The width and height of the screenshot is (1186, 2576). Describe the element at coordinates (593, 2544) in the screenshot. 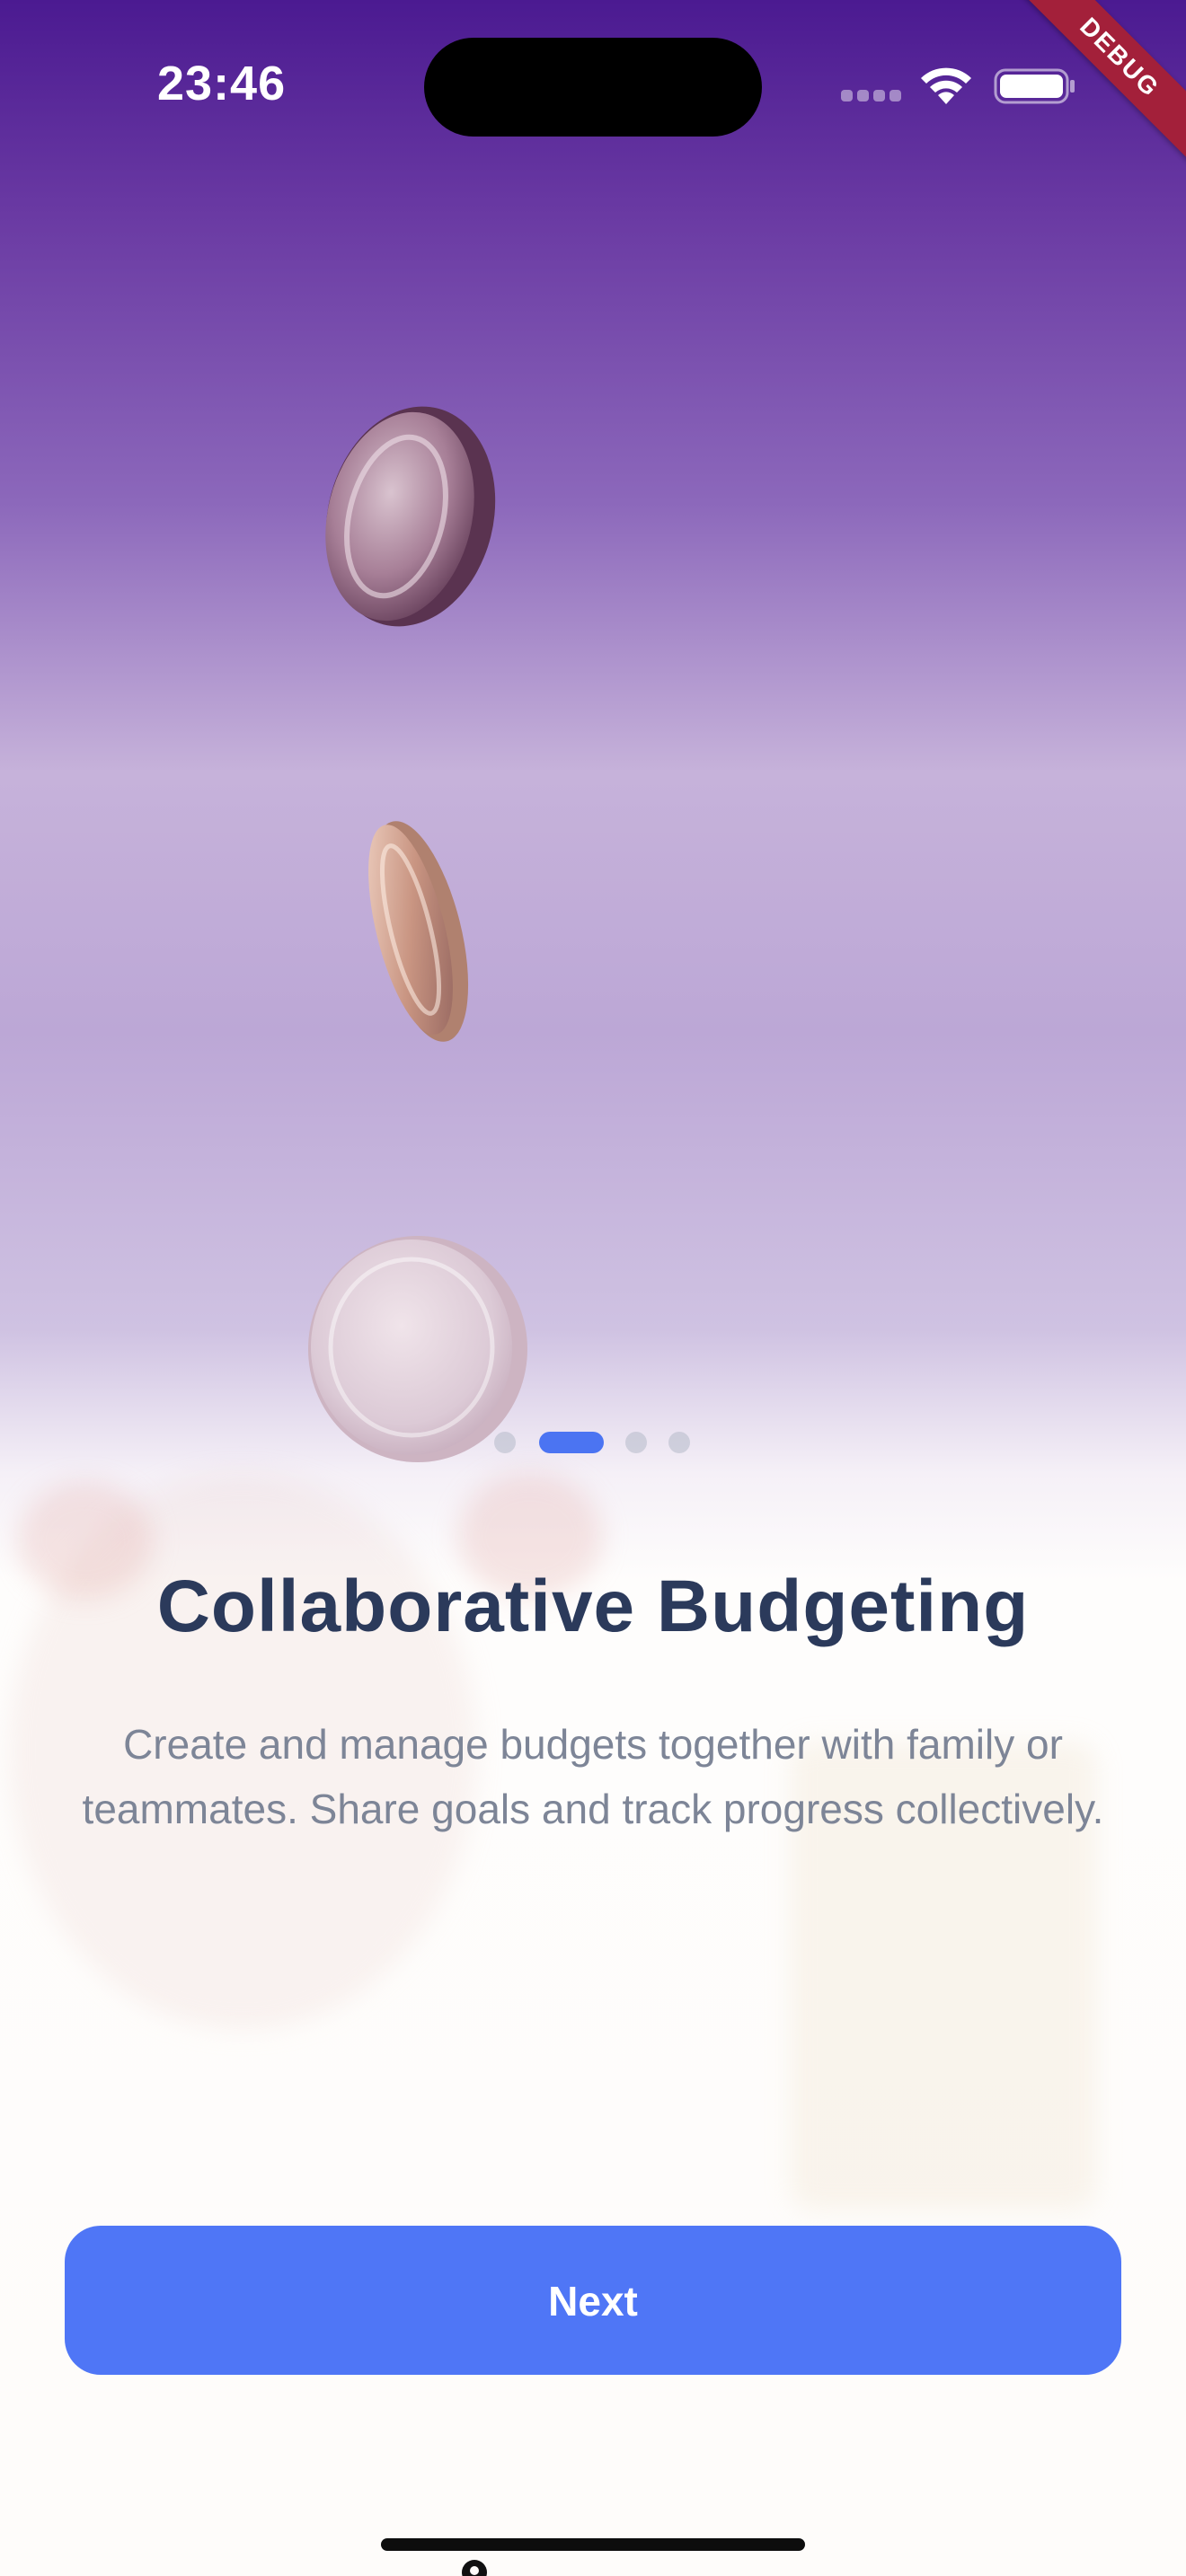

I see `home-indicator` at that location.